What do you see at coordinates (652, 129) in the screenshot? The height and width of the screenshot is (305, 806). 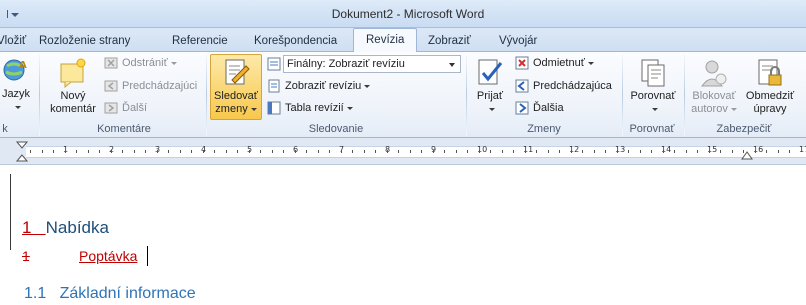 I see `group-label-compare: Porovnať` at bounding box center [652, 129].